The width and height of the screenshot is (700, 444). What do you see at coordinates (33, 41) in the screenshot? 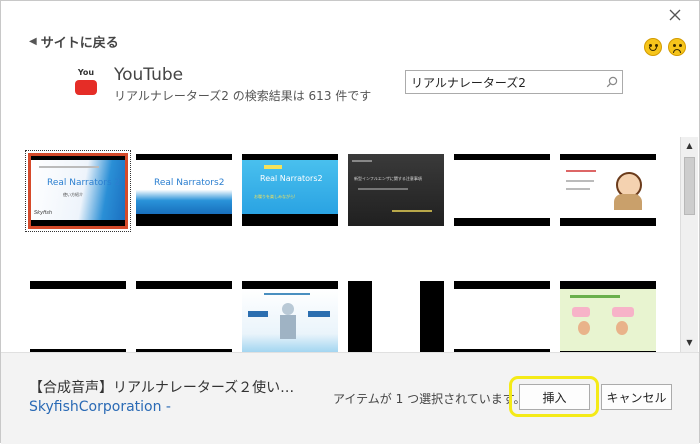
I see `chevron-left-icon: ◀` at bounding box center [33, 41].